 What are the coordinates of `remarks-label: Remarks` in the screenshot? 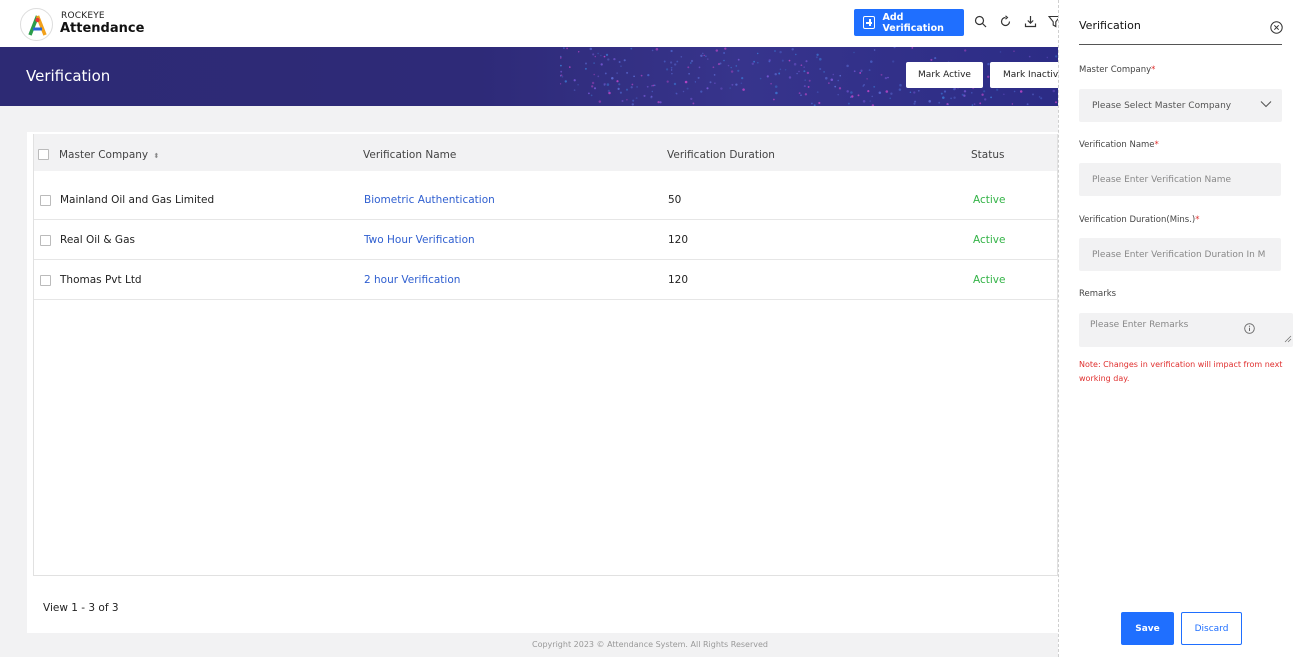 It's located at (1098, 294).